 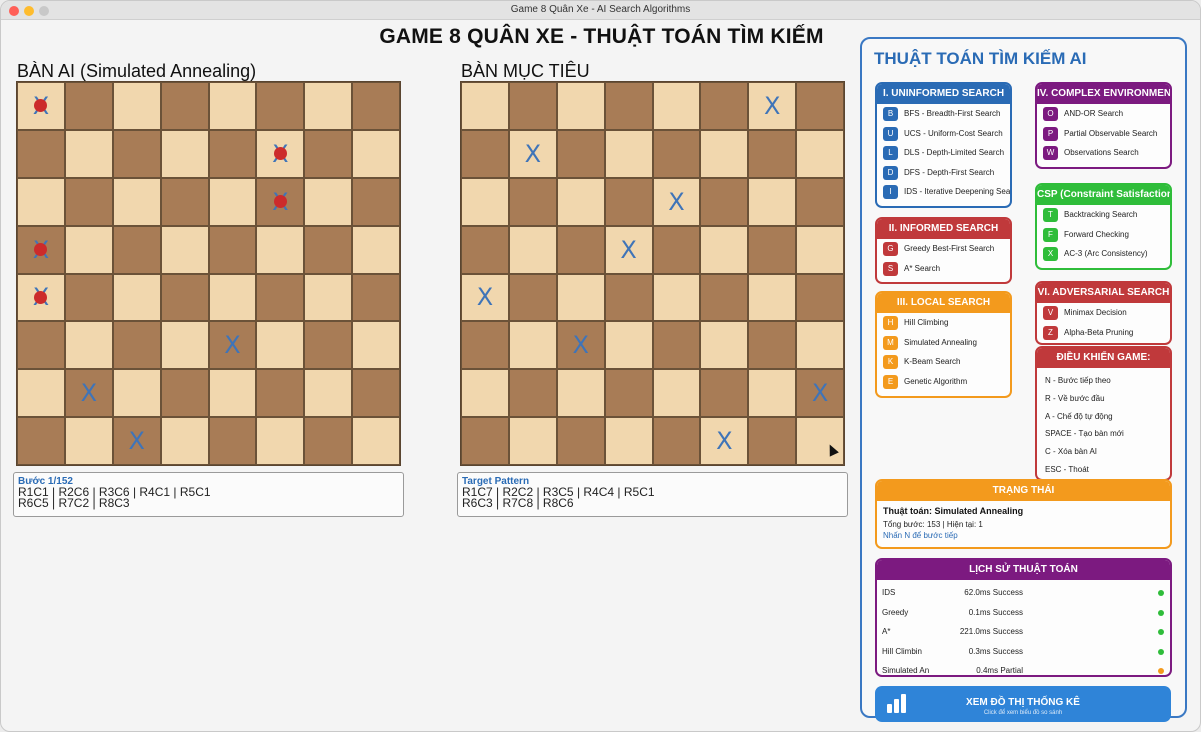 What do you see at coordinates (943, 323) in the screenshot?
I see `algorithm-item: H Hill Climbing` at bounding box center [943, 323].